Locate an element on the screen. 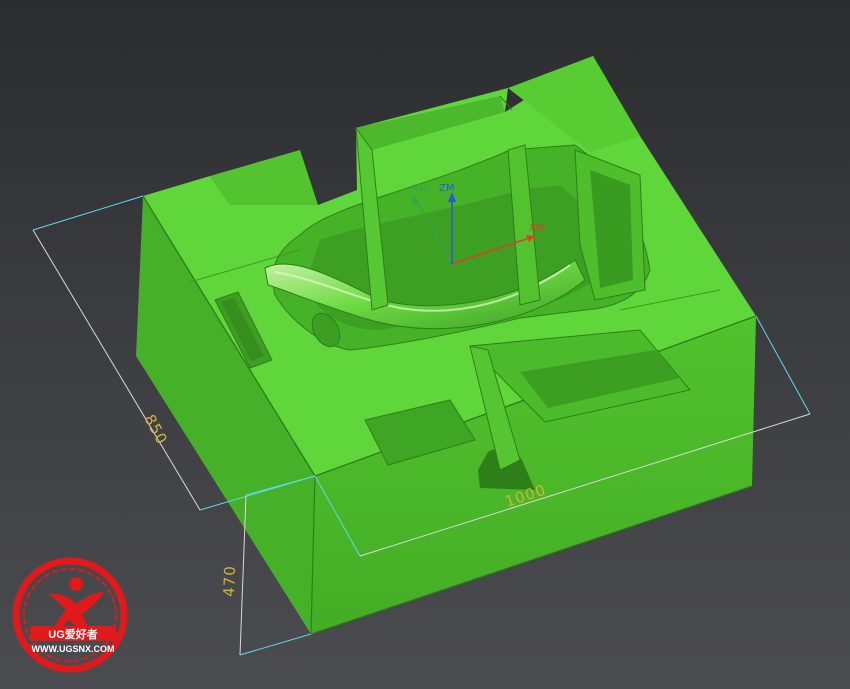 The height and width of the screenshot is (689, 850). logo-url-text: WWW.UGSNX.COM is located at coordinates (73, 649).